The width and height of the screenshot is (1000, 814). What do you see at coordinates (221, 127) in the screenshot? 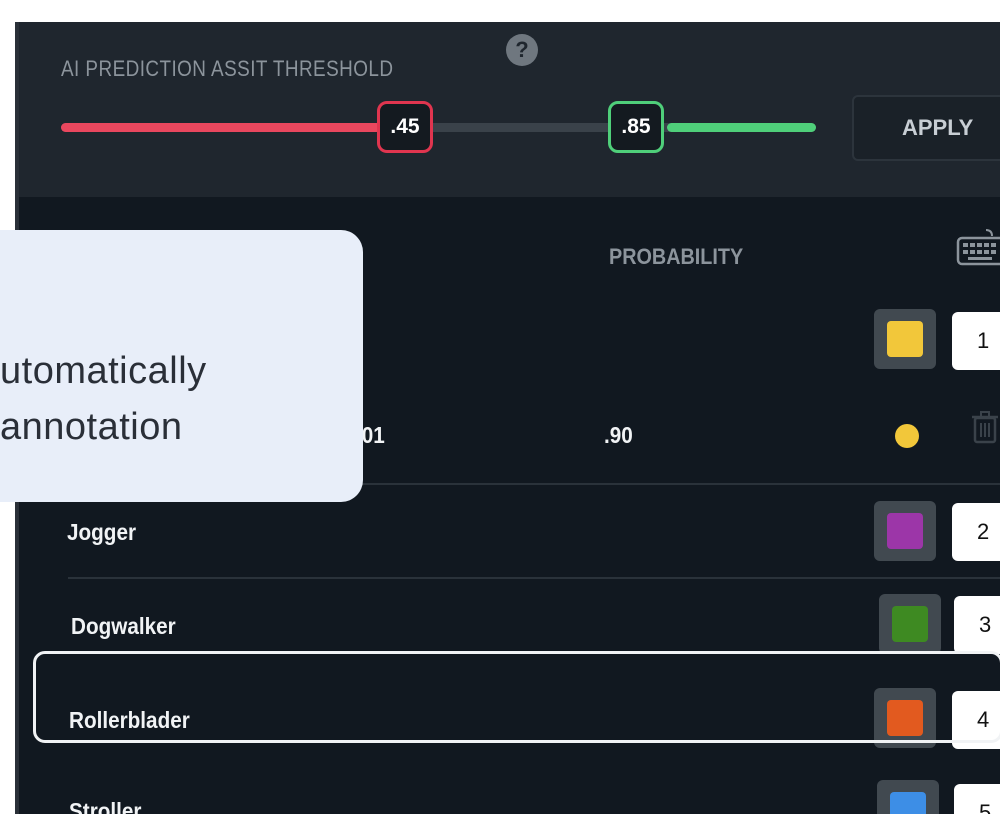
I see `threshold-low-range` at bounding box center [221, 127].